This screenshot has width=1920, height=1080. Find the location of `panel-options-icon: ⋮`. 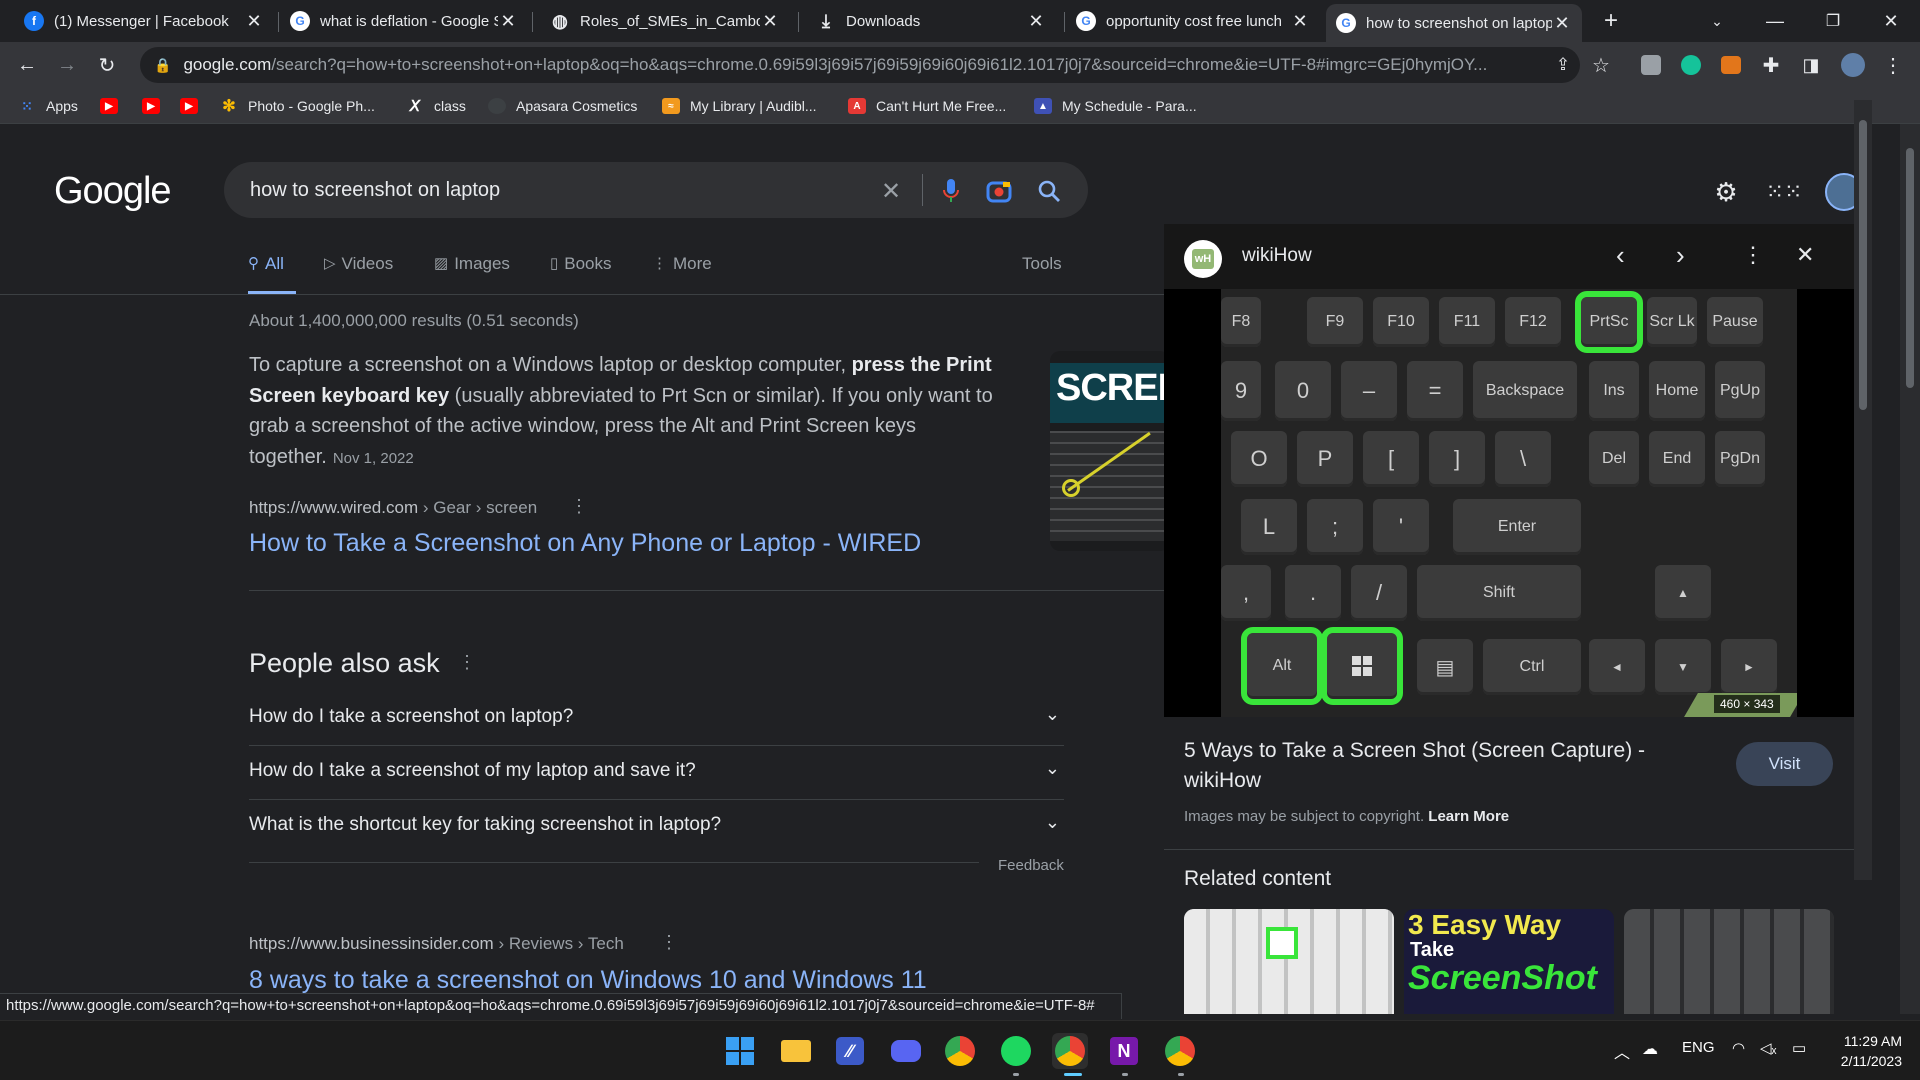

panel-options-icon: ⋮ is located at coordinates (1753, 255).